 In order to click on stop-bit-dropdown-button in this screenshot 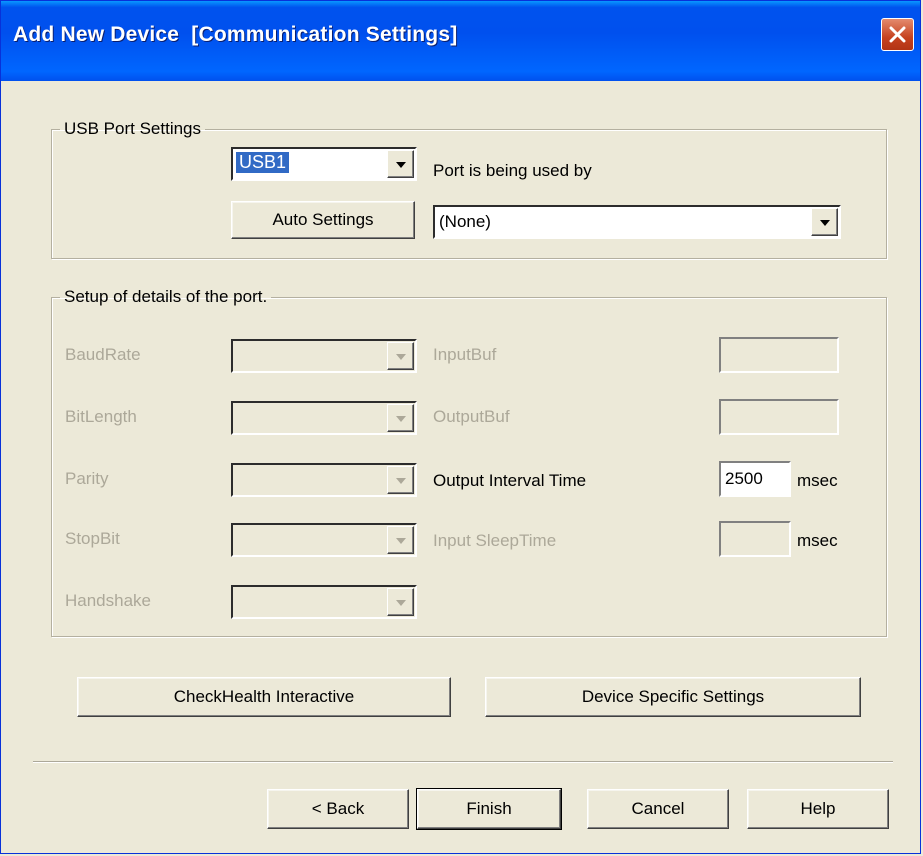, I will do `click(400, 540)`.